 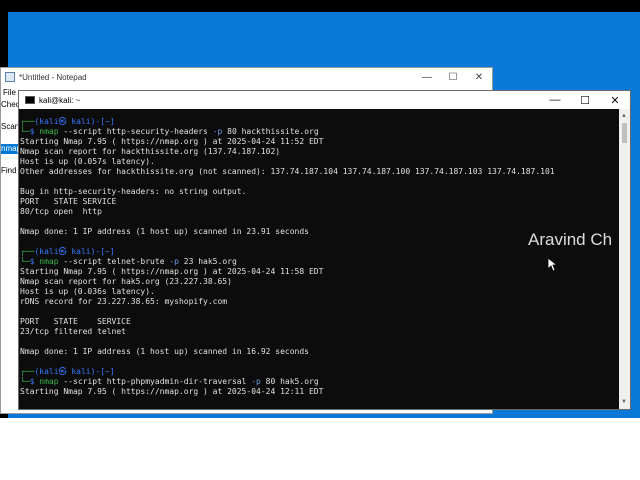 What do you see at coordinates (624, 402) in the screenshot?
I see `scroll-down-arrow-icon: ▼` at bounding box center [624, 402].